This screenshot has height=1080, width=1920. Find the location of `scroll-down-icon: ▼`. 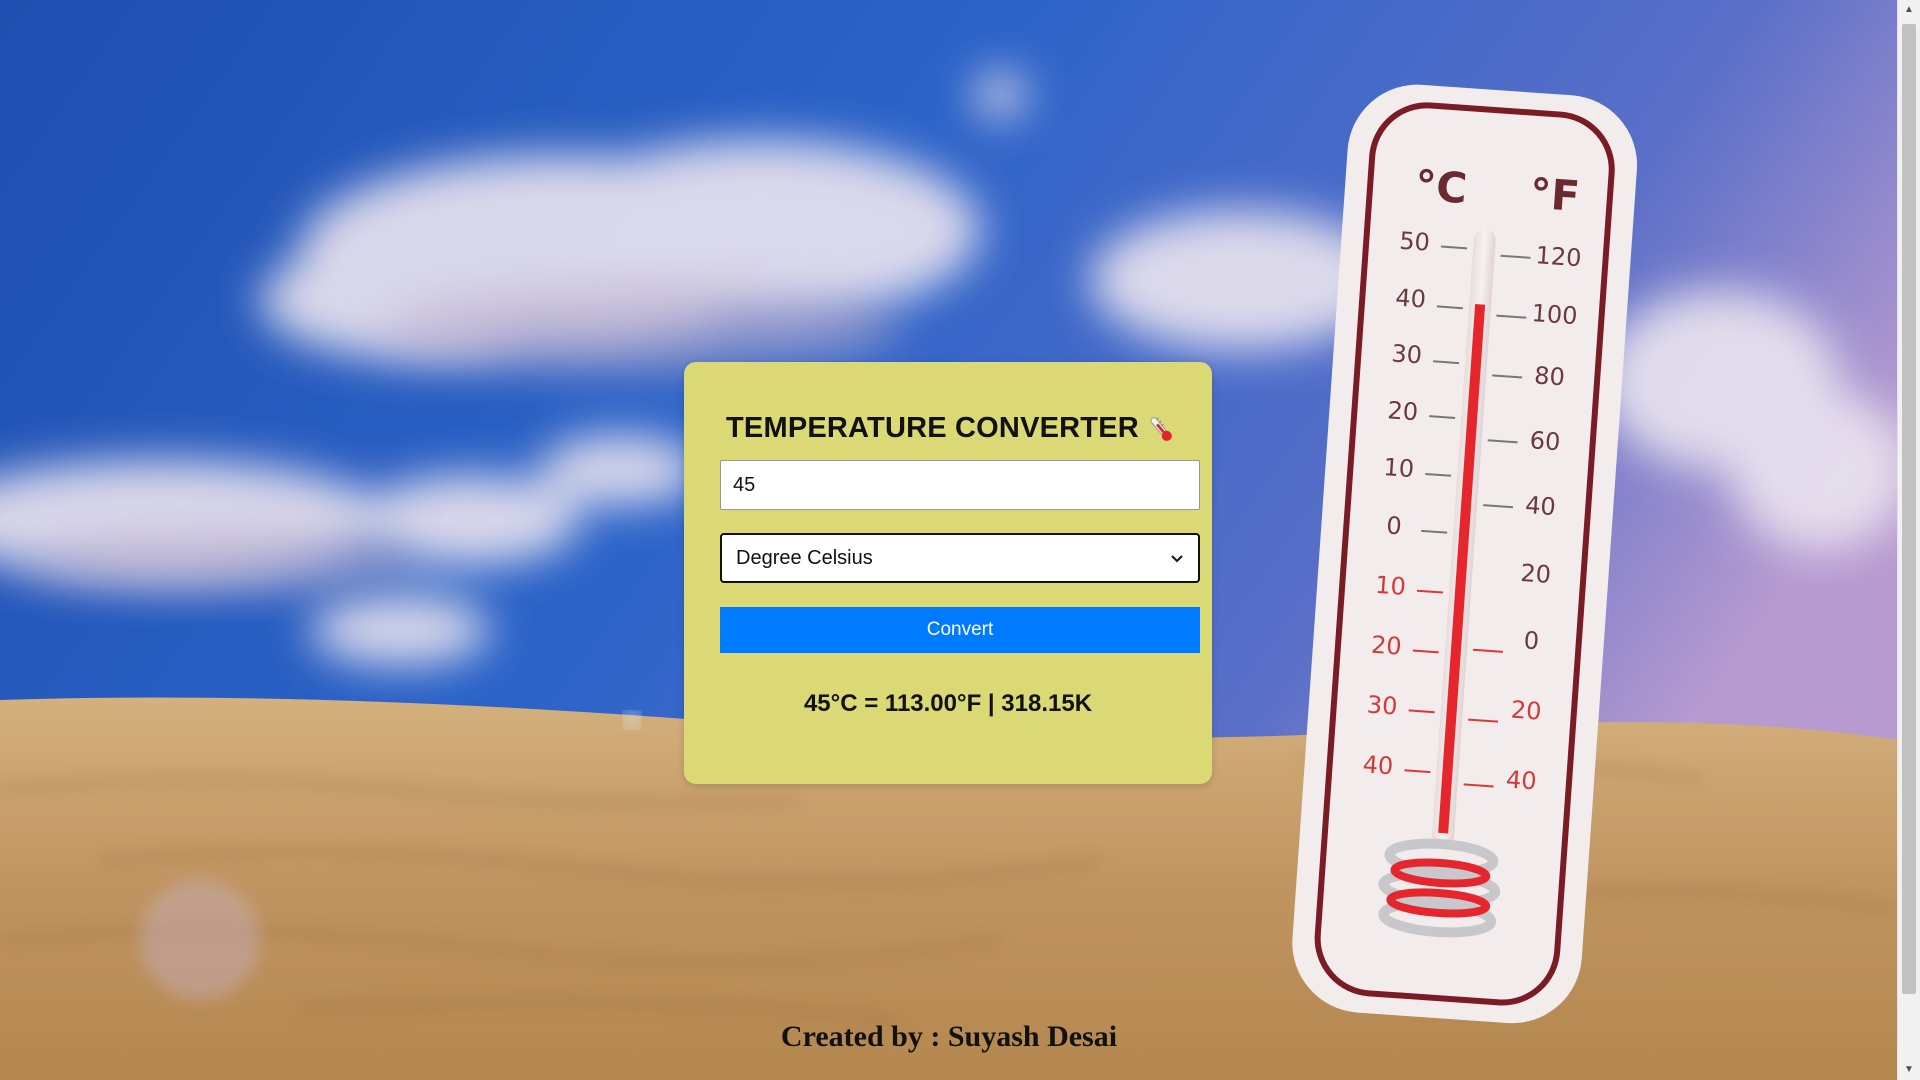

scroll-down-icon: ▼ is located at coordinates (1909, 1070).